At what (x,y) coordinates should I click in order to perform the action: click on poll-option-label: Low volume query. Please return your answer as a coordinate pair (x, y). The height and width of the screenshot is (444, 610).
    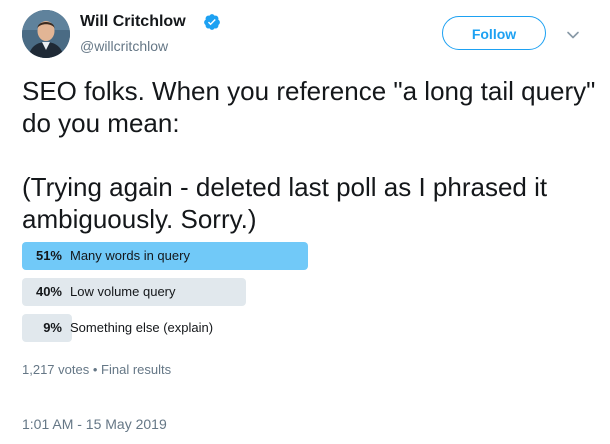
    Looking at the image, I should click on (123, 291).